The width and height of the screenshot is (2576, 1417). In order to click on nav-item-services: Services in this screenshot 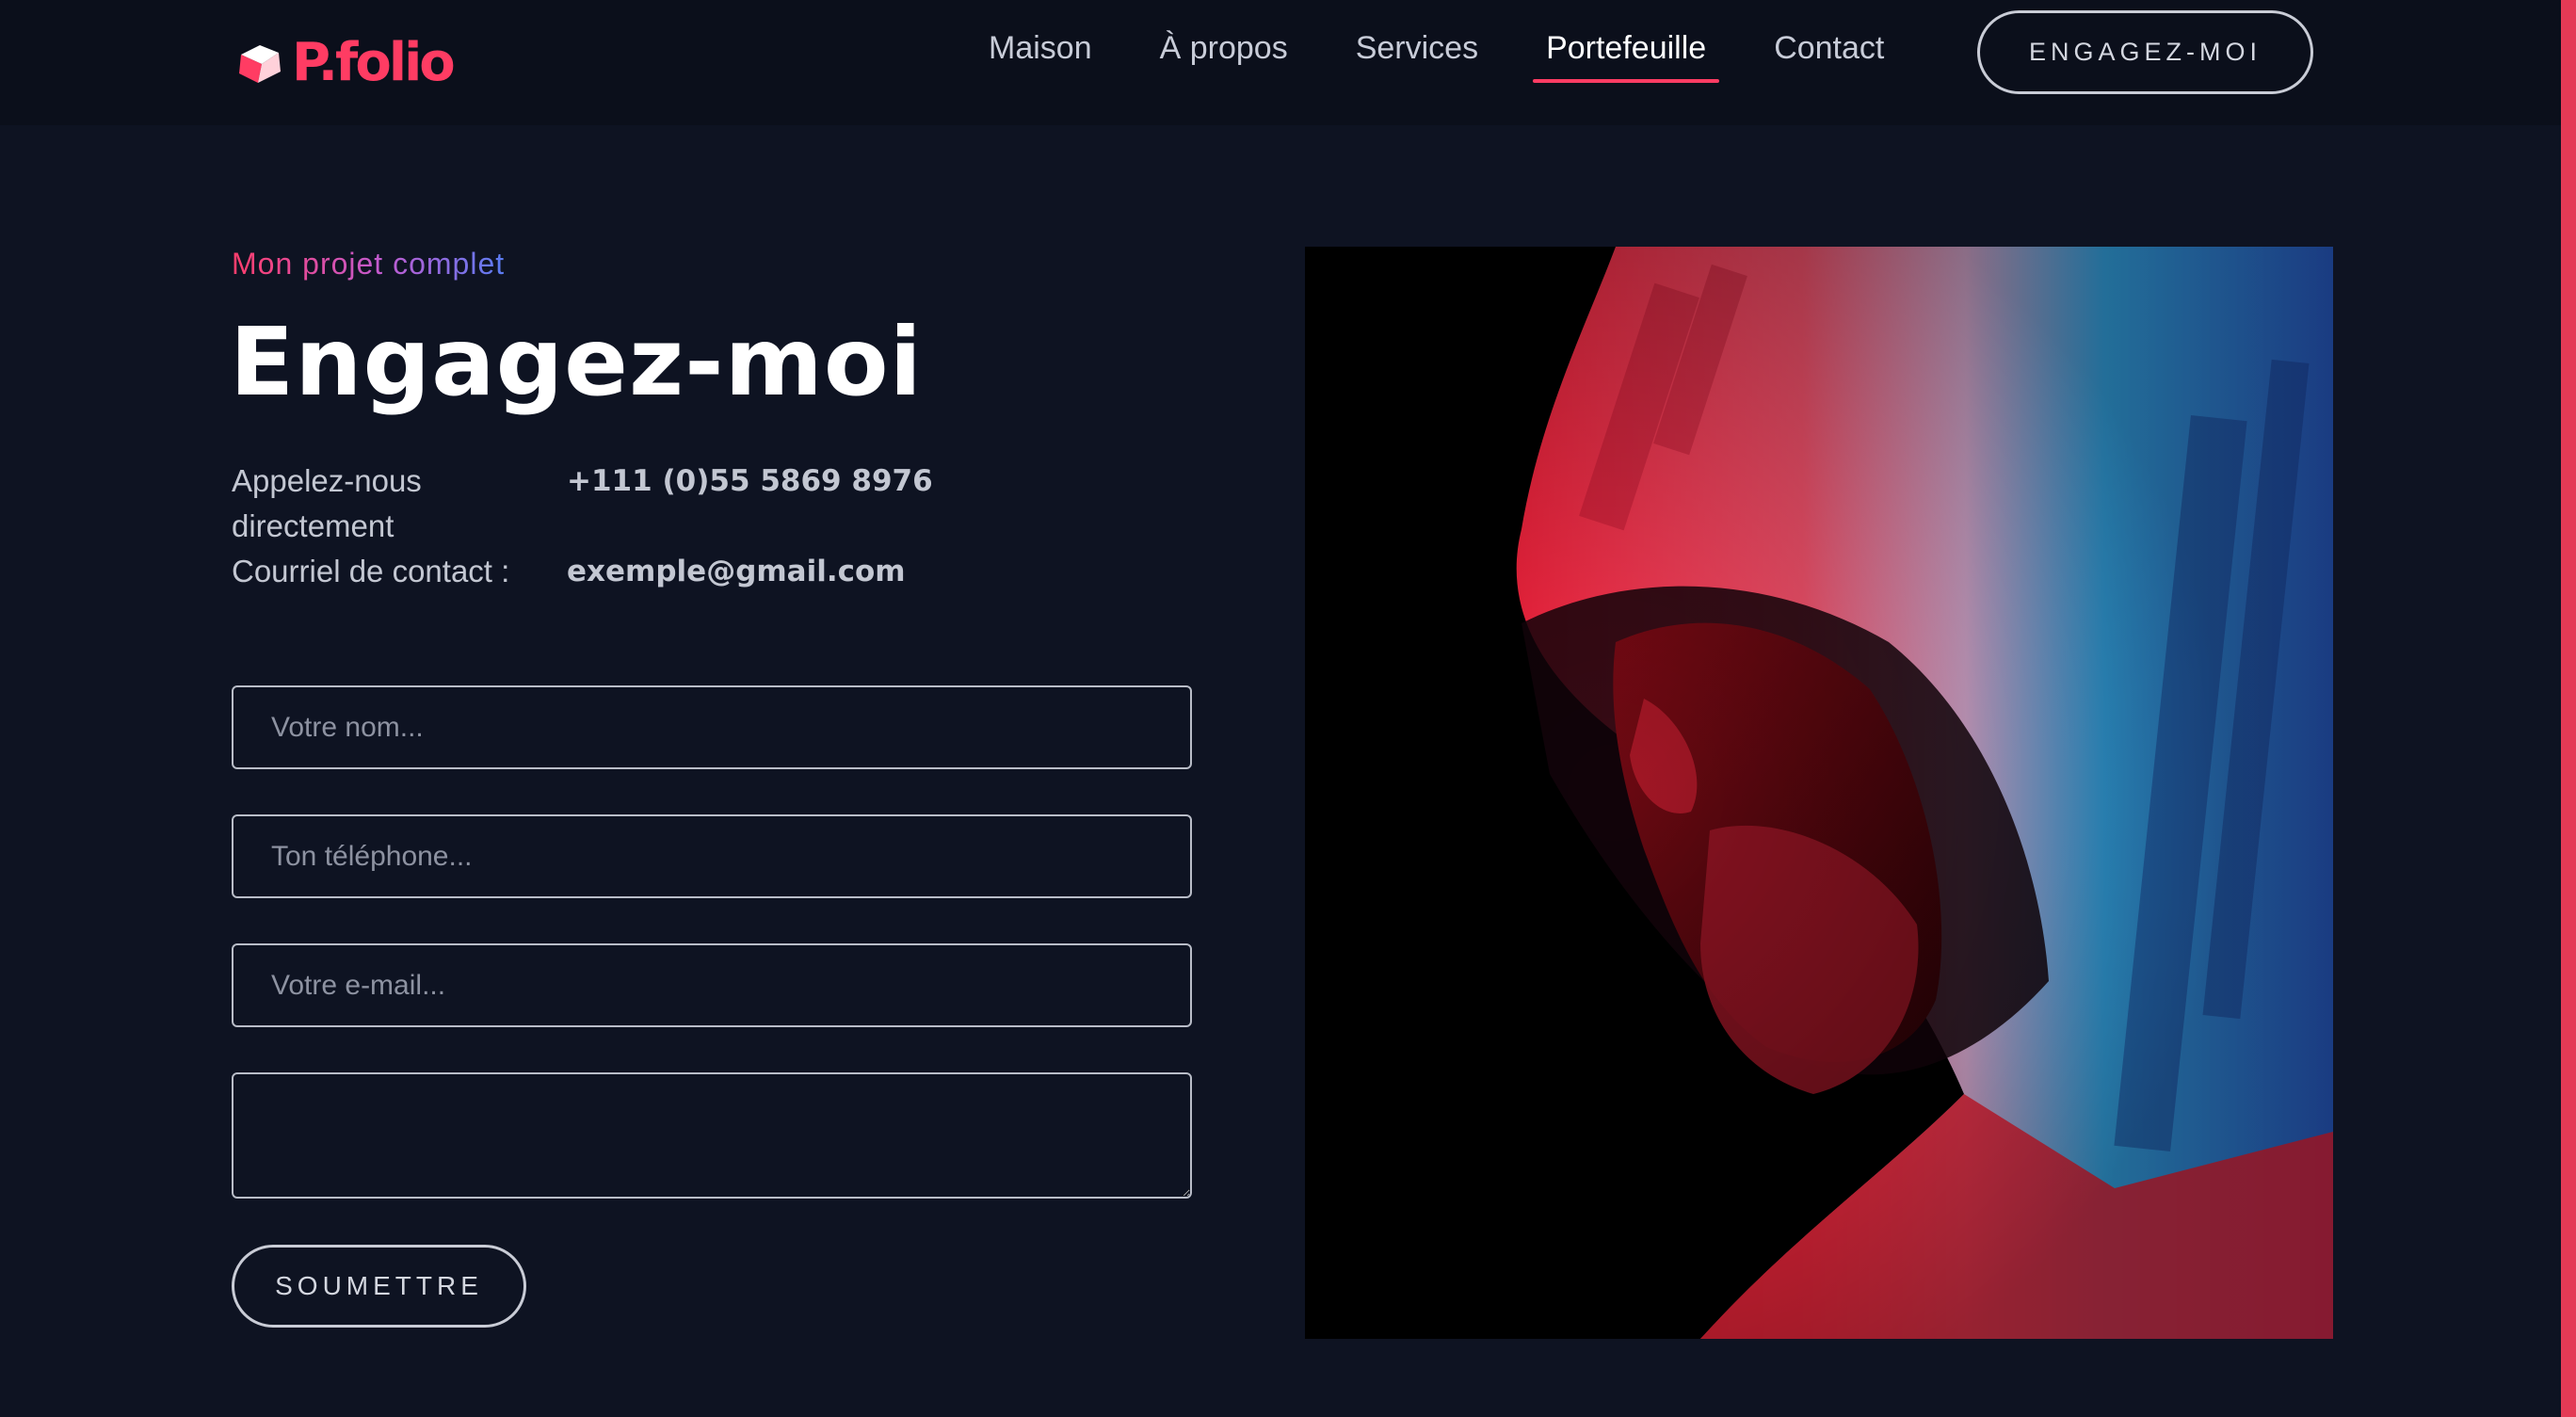, I will do `click(1417, 52)`.